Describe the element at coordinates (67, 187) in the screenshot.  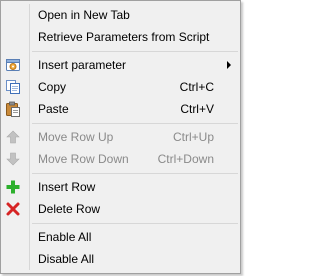
I see `menu-item-label: Insert Row` at that location.